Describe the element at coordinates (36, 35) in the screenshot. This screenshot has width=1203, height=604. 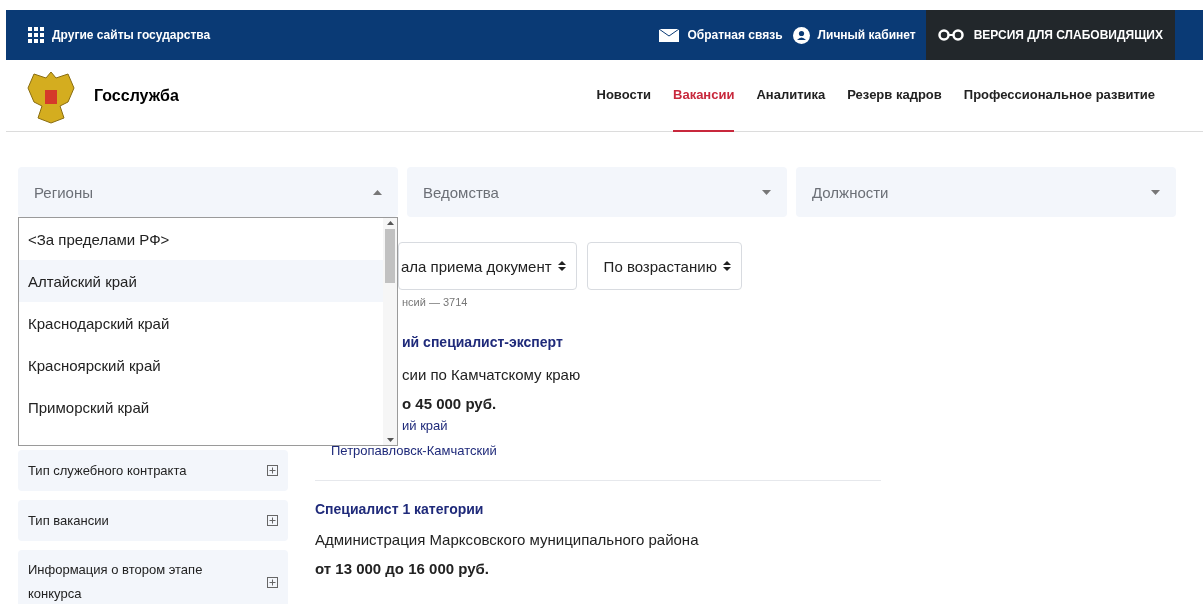
I see `grid-icon` at that location.